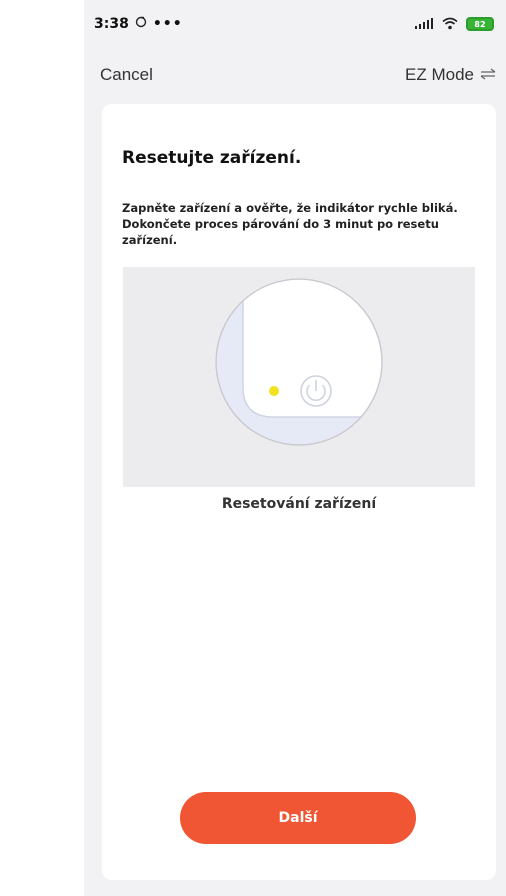 The height and width of the screenshot is (896, 506). Describe the element at coordinates (141, 24) in the screenshot. I see `sync-icon` at that location.